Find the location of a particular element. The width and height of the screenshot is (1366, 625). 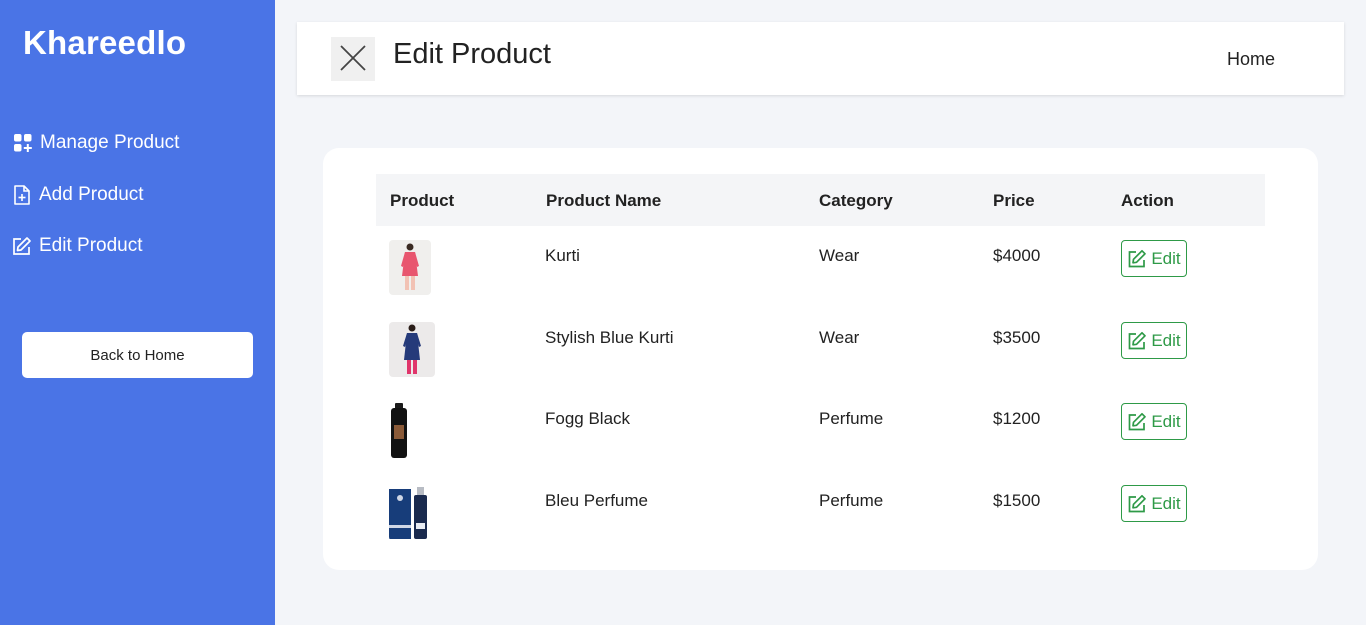

home-link: Home is located at coordinates (1251, 59).